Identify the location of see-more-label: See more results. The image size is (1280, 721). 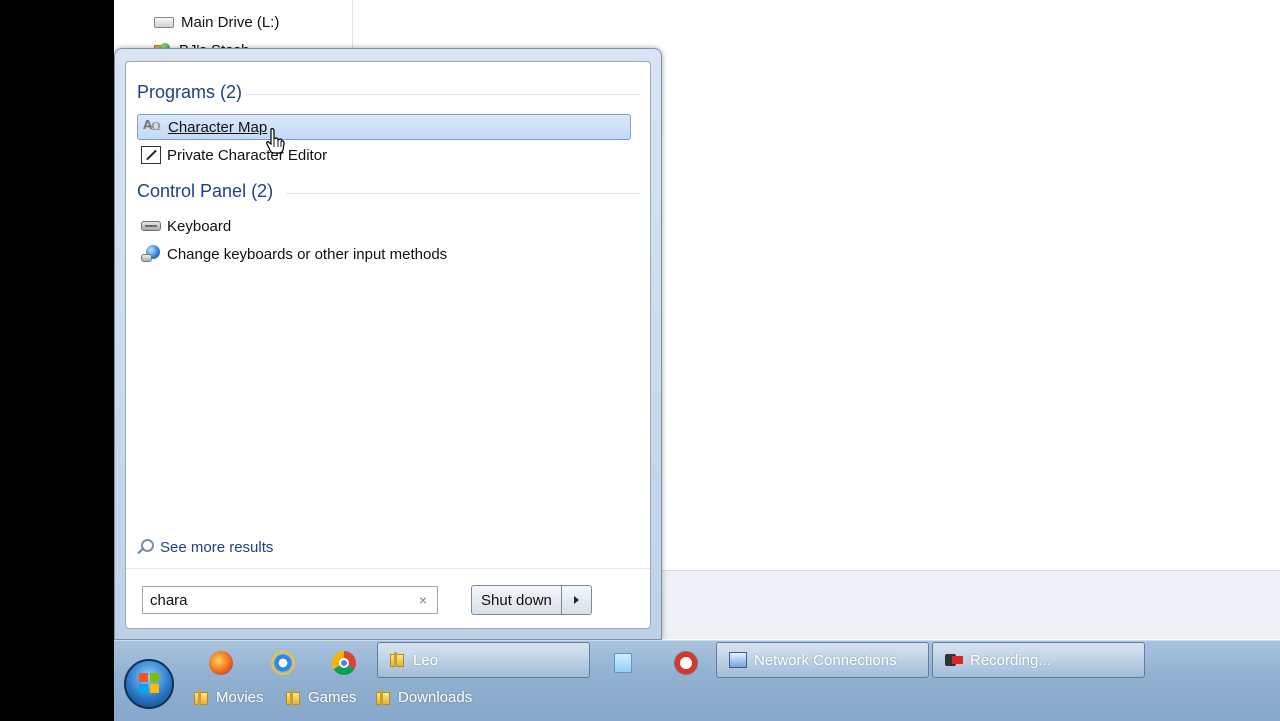
(217, 547).